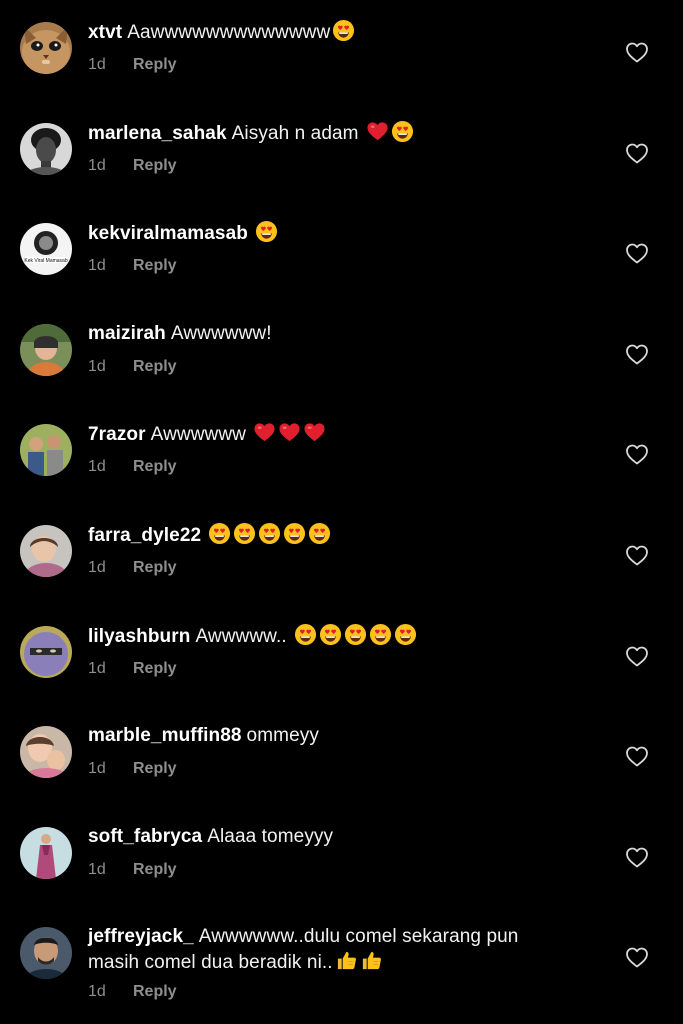  Describe the element at coordinates (117, 434) in the screenshot. I see `comment-username: 7razor` at that location.